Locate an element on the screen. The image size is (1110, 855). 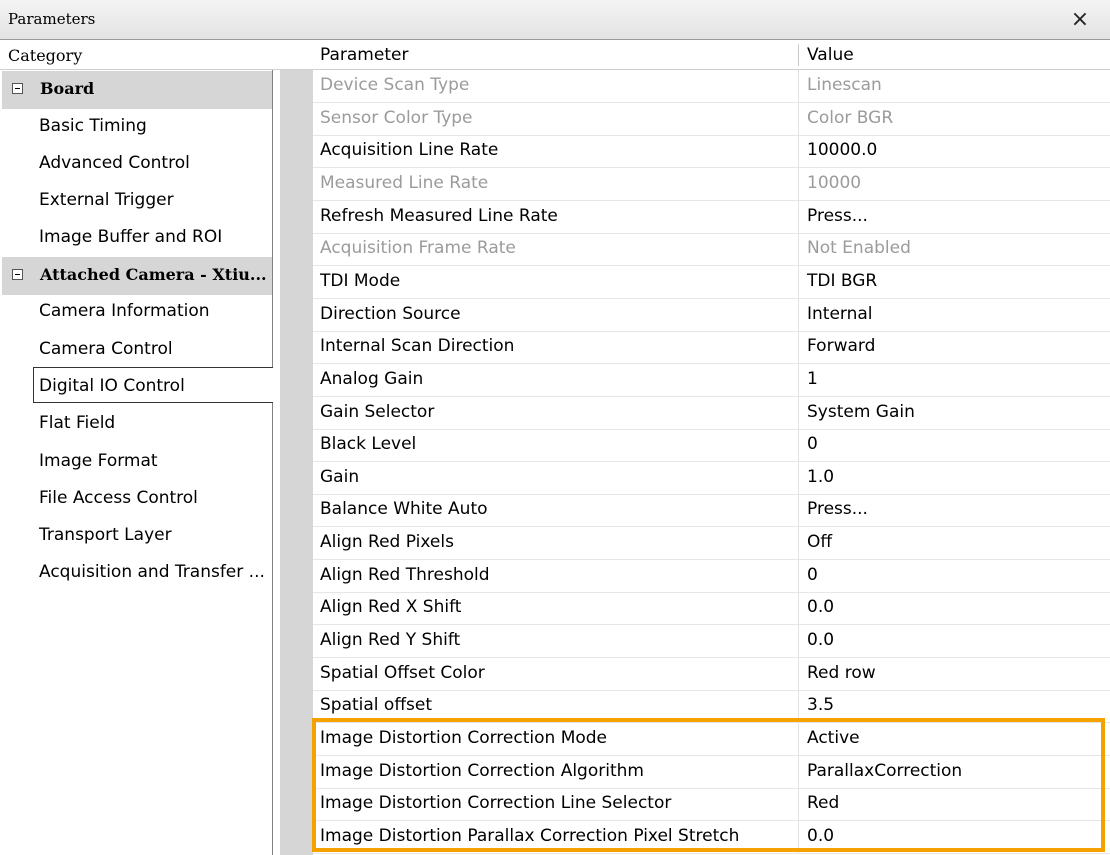
parameter-value: 10000.0 is located at coordinates (842, 150).